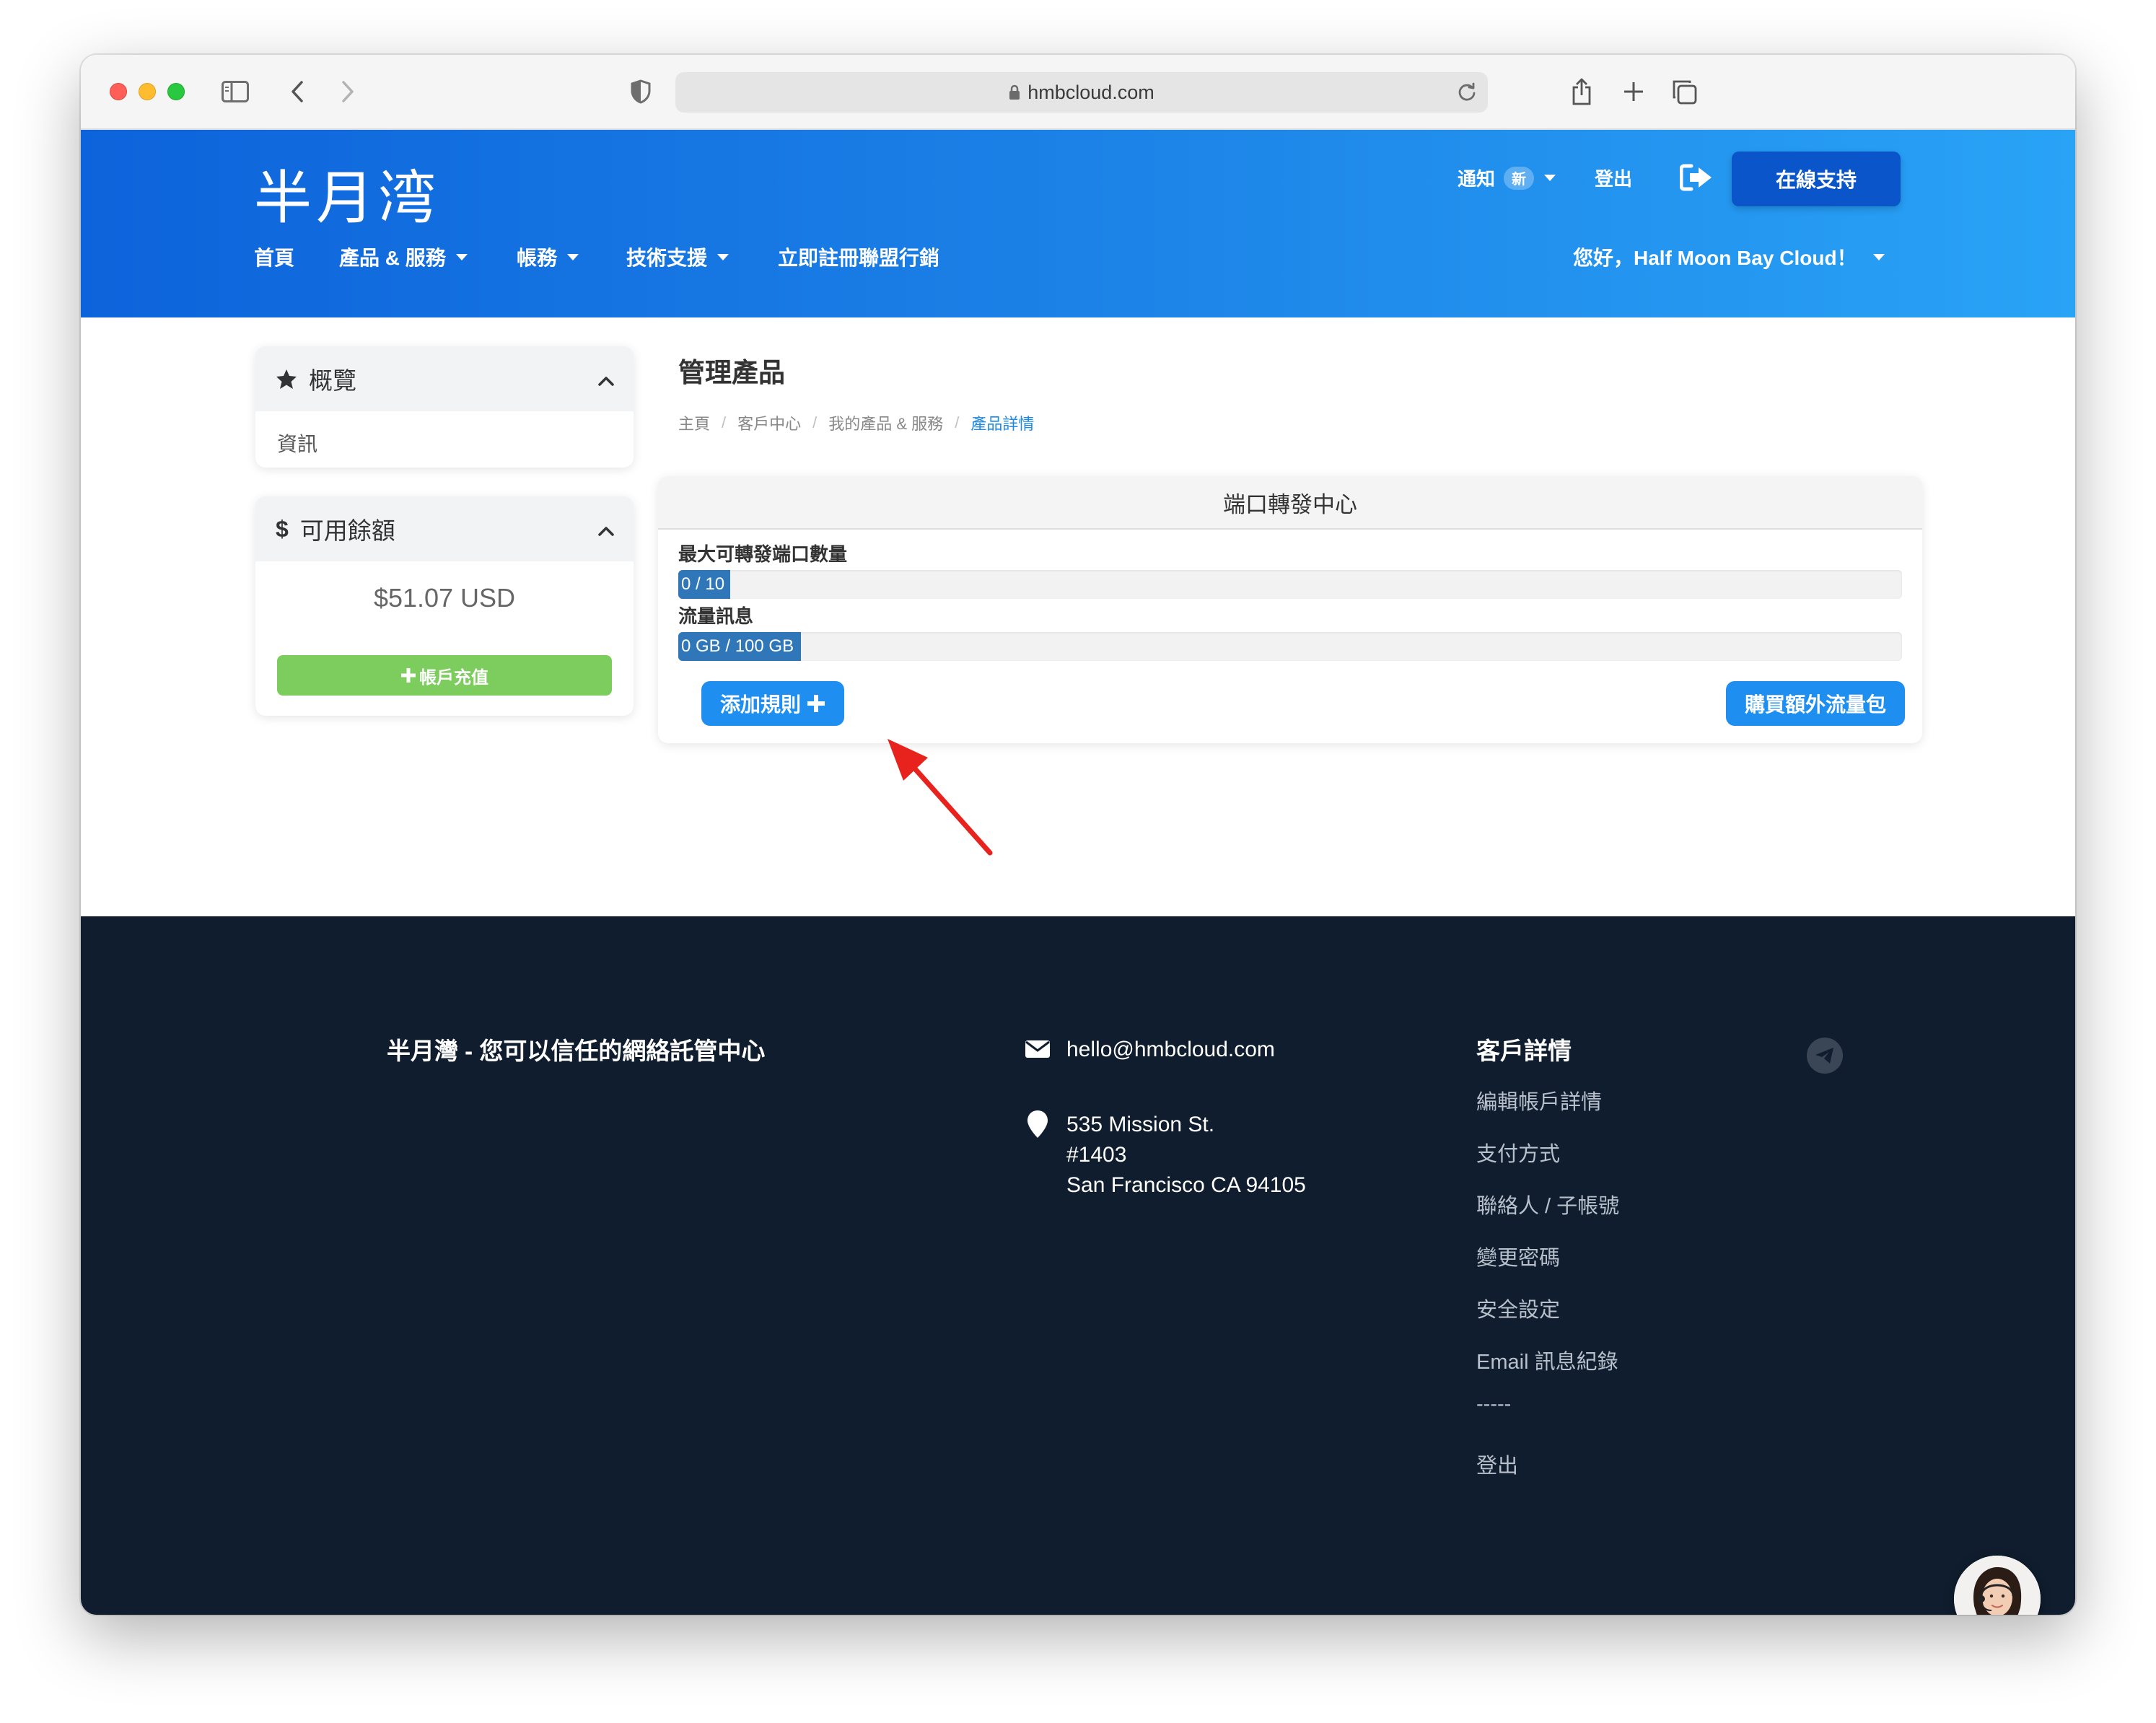 This screenshot has width=2156, height=1723. What do you see at coordinates (1815, 703) in the screenshot?
I see `buy-traffic-button: 購買額外流量包` at bounding box center [1815, 703].